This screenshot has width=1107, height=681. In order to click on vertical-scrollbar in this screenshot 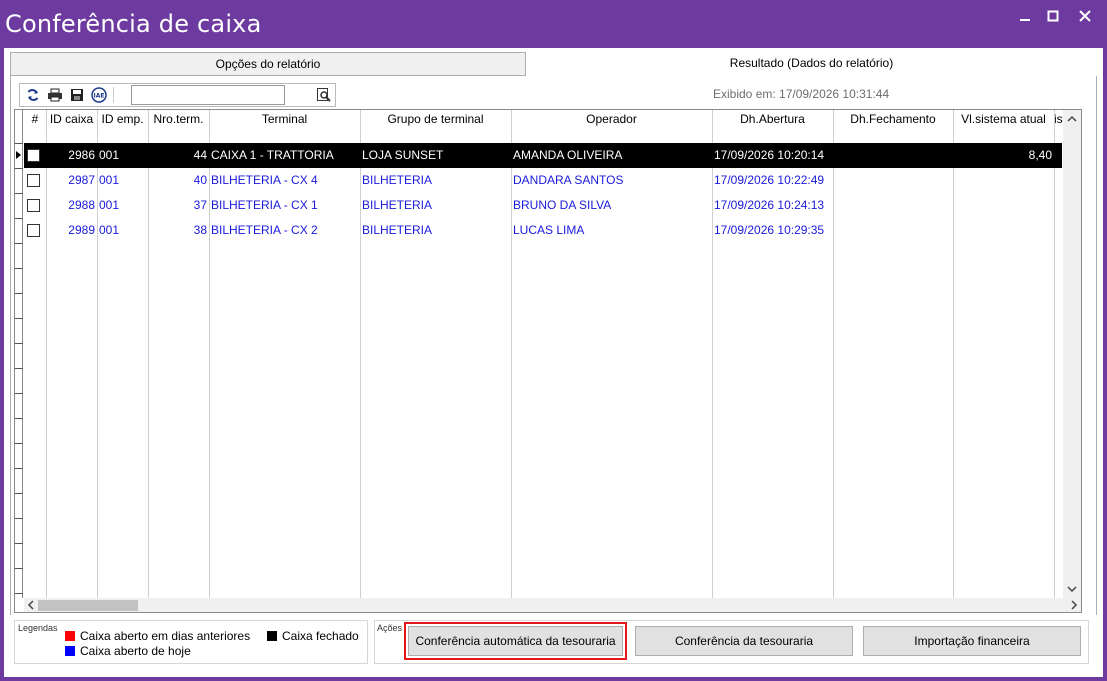, I will do `click(1072, 354)`.